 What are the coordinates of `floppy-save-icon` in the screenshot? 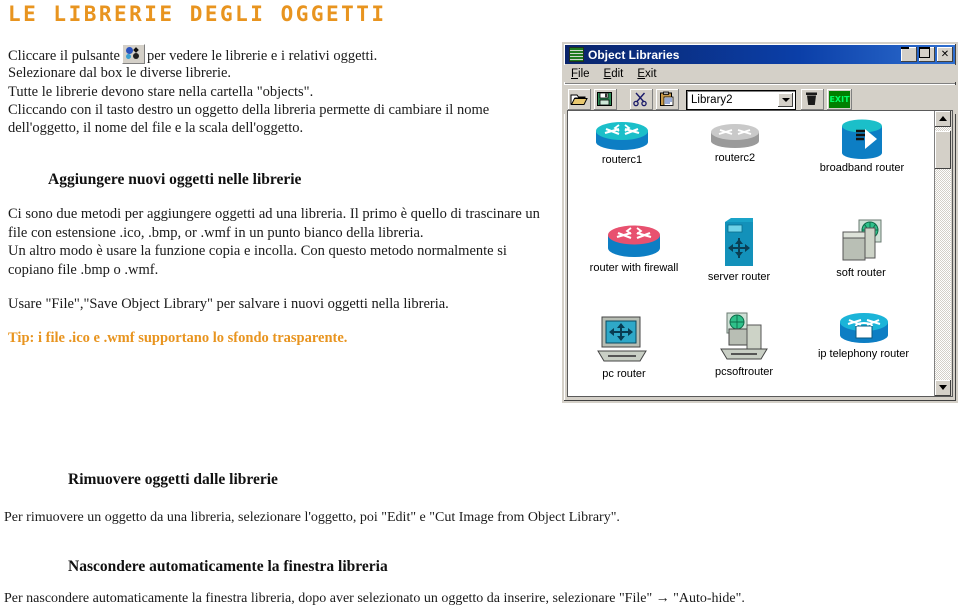 It's located at (604, 99).